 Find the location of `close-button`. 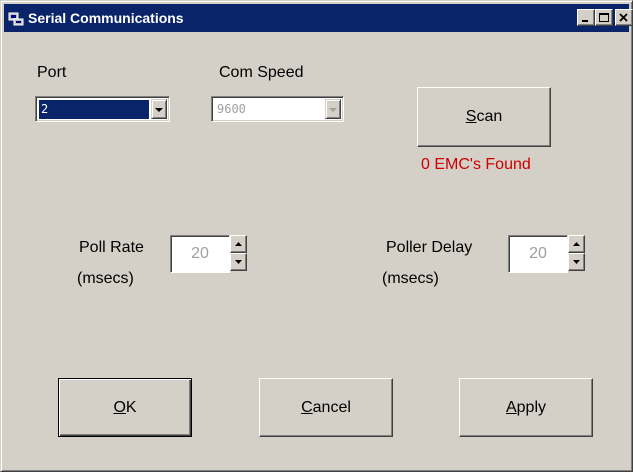

close-button is located at coordinates (624, 17).